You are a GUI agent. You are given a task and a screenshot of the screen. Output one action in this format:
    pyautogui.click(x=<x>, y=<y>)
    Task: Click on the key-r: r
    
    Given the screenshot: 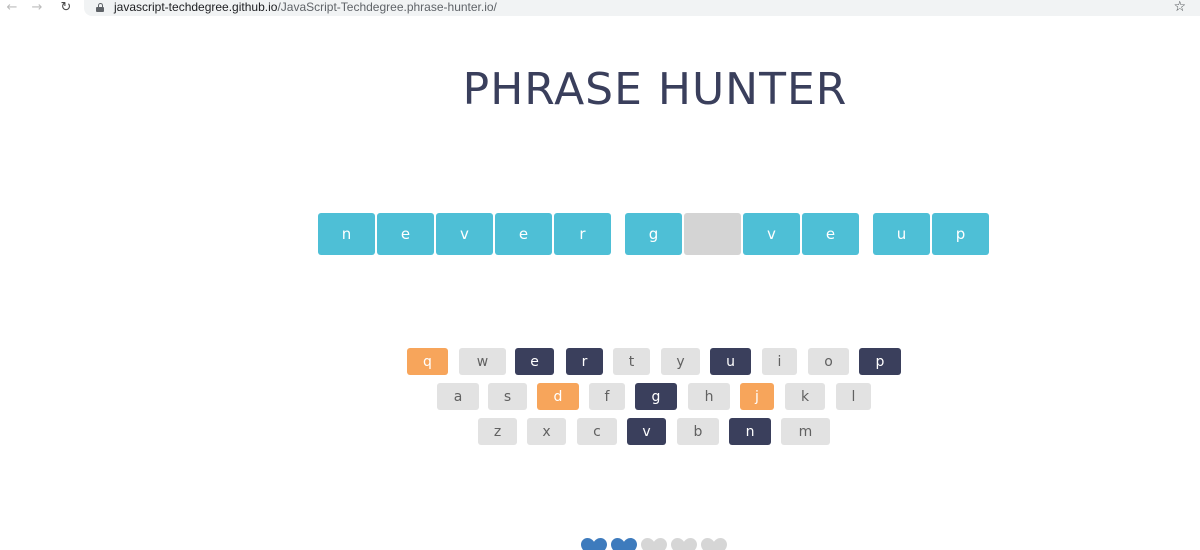 What is the action you would take?
    pyautogui.click(x=584, y=361)
    